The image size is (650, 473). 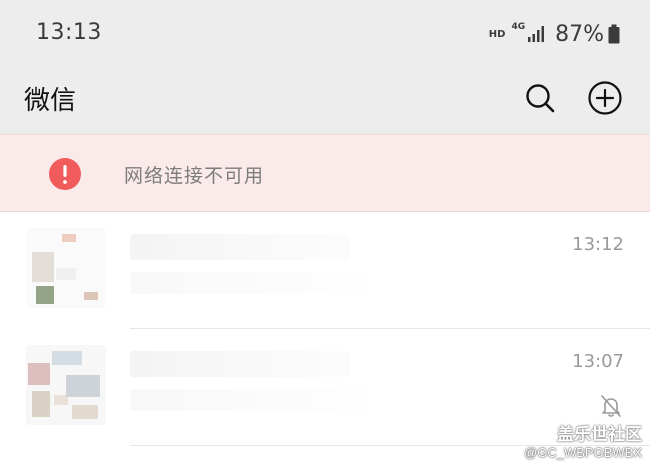 I want to click on exclamation-icon, so click(x=65, y=174).